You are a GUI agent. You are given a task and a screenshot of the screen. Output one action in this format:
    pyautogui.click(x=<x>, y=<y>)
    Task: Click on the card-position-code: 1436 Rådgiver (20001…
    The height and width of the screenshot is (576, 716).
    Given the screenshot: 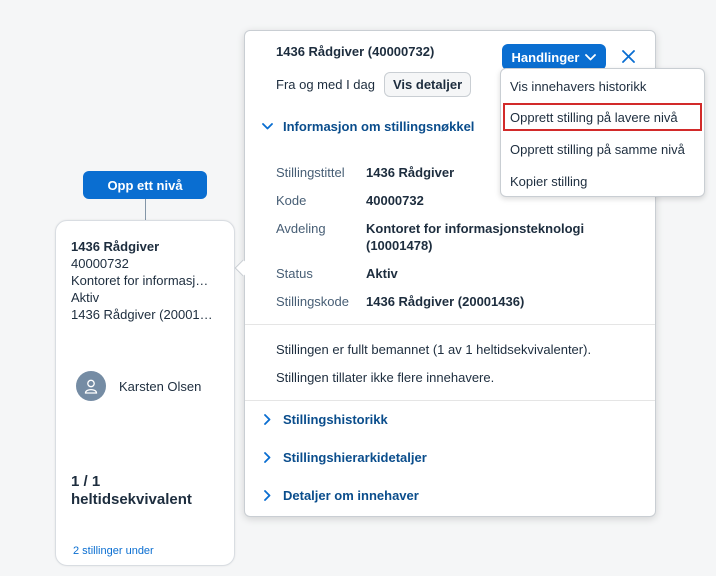 What is the action you would take?
    pyautogui.click(x=142, y=314)
    